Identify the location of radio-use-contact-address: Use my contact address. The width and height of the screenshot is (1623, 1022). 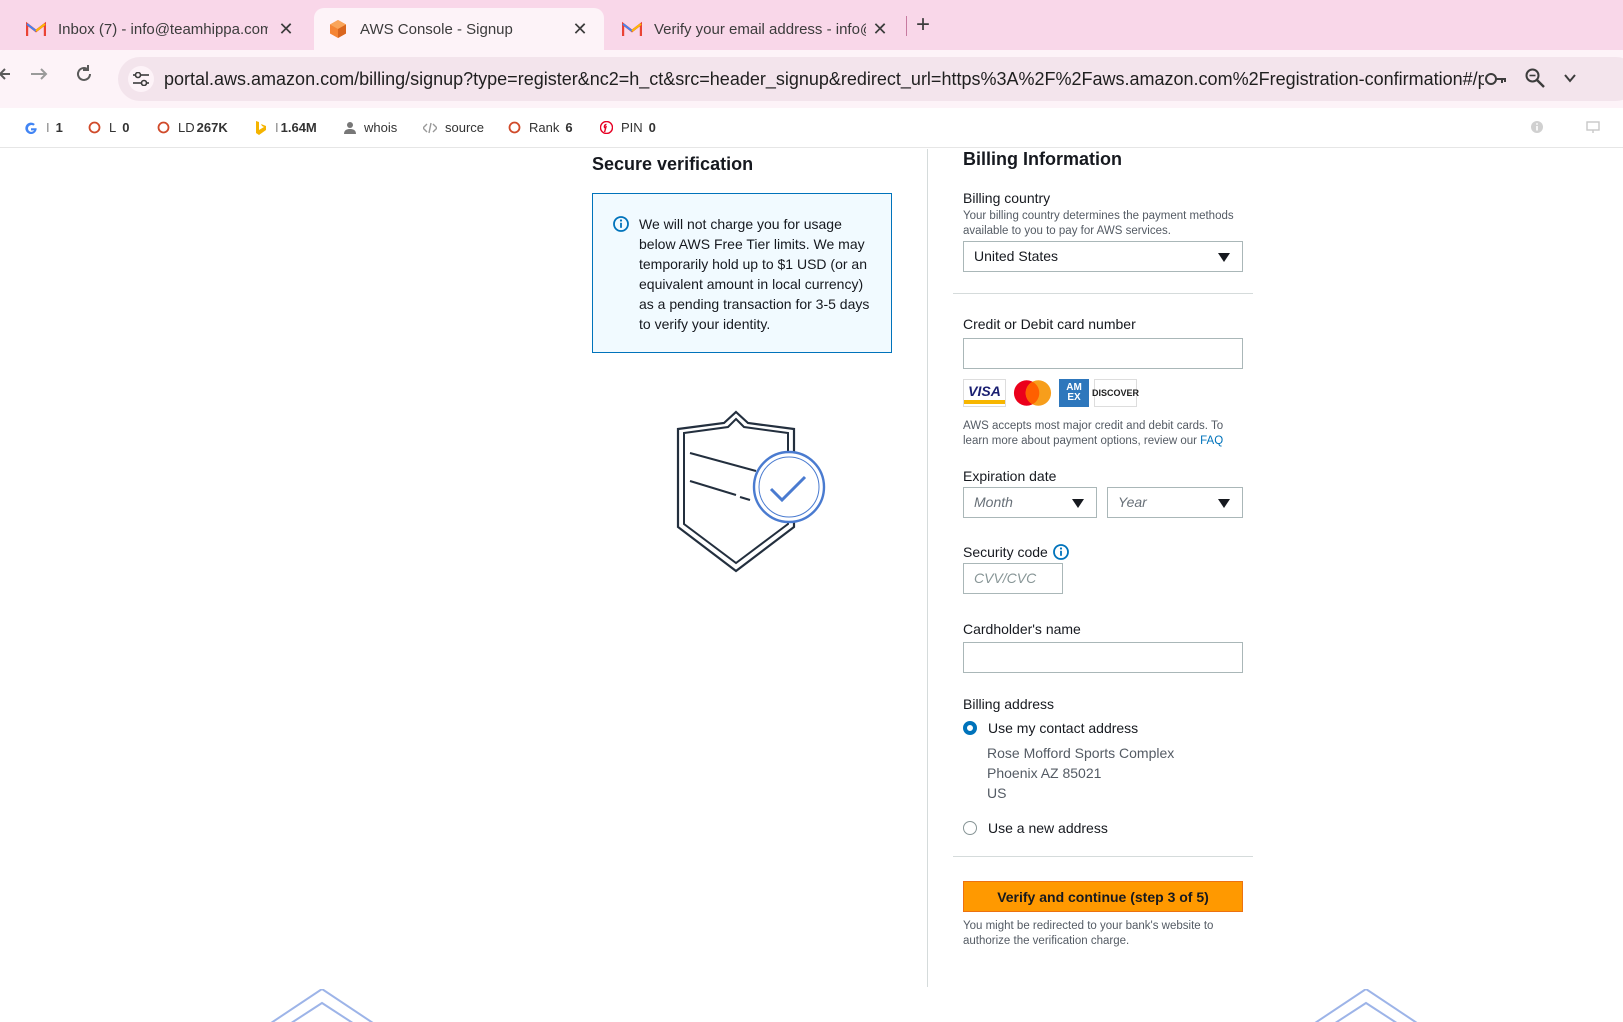
(1050, 728).